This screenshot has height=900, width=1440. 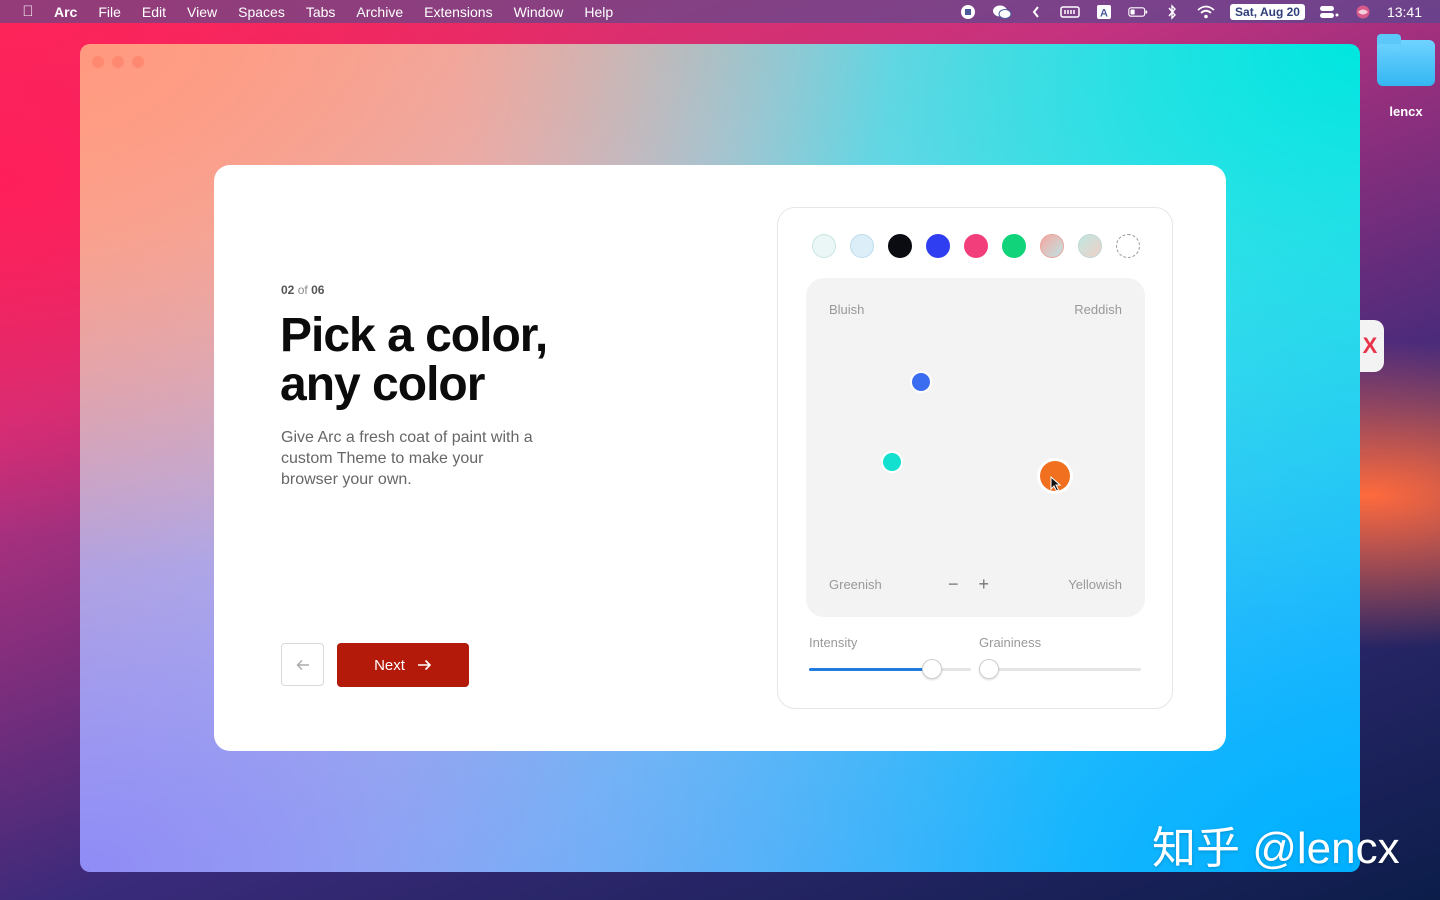 I want to click on chevron-left-icon, so click(x=1036, y=12).